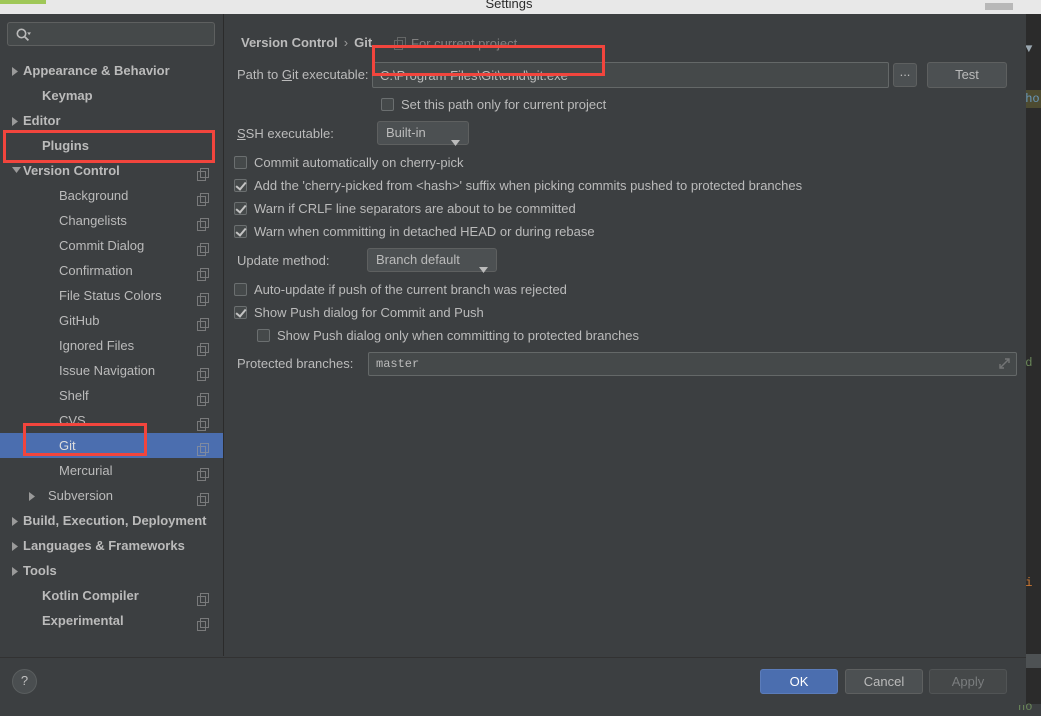 This screenshot has height=716, width=1041. What do you see at coordinates (630, 75) in the screenshot?
I see `git-path-input` at bounding box center [630, 75].